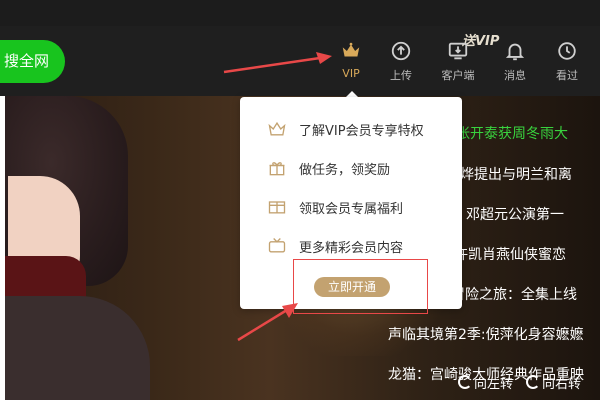  I want to click on gift-icon, so click(277, 169).